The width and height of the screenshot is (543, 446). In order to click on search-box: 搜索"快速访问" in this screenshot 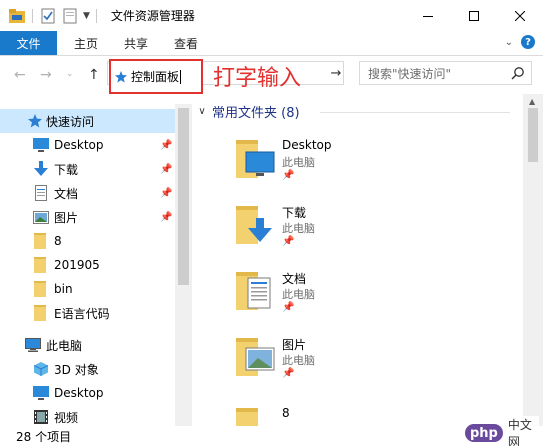, I will do `click(445, 73)`.